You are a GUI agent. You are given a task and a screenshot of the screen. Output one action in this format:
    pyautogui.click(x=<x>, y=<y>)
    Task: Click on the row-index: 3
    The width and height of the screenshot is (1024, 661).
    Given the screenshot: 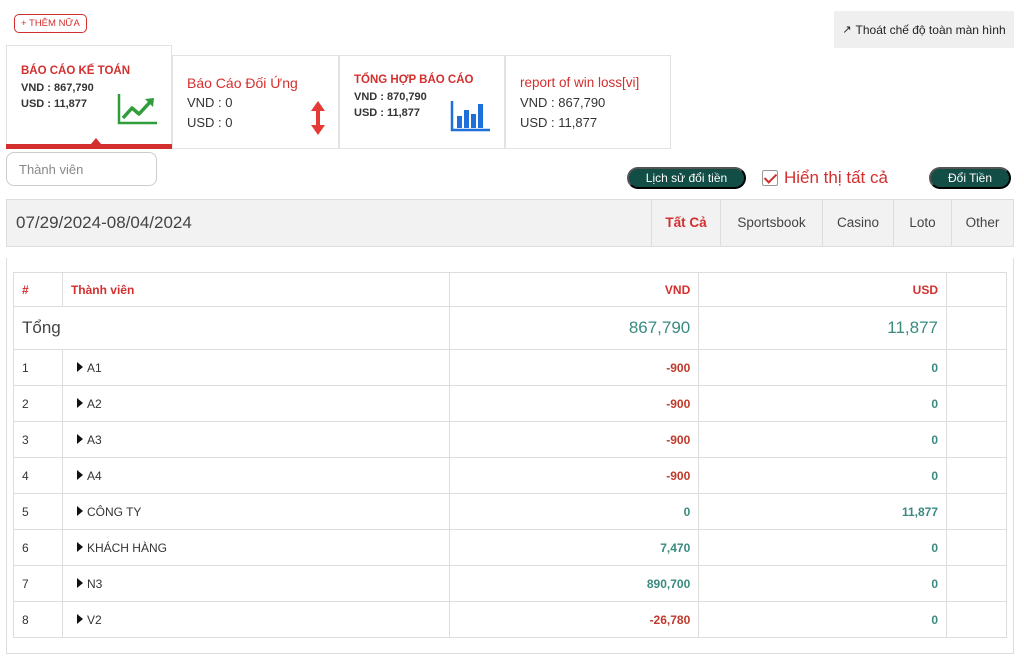 What is the action you would take?
    pyautogui.click(x=38, y=439)
    